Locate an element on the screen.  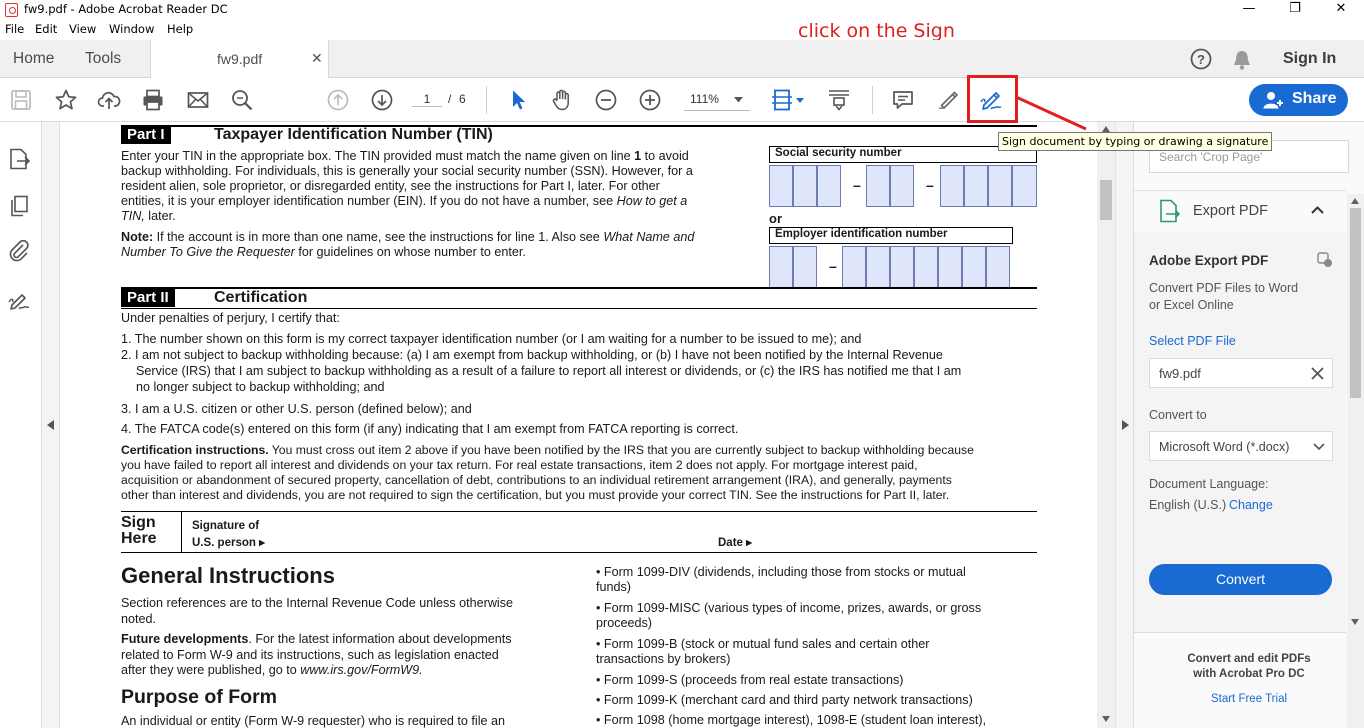
part2-tag: Part II is located at coordinates (148, 298).